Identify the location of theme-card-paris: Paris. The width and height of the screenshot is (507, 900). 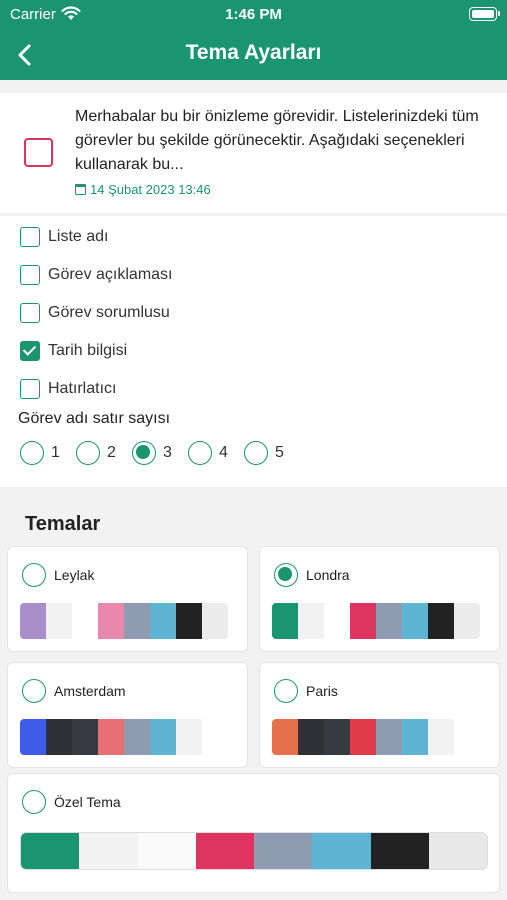
(379, 715).